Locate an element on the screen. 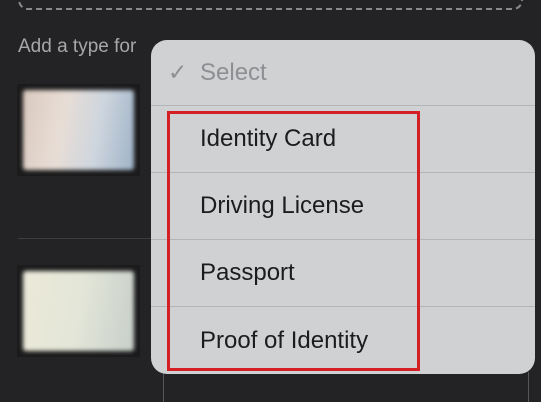  menu-item-driving-license: Driving License is located at coordinates (343, 206).